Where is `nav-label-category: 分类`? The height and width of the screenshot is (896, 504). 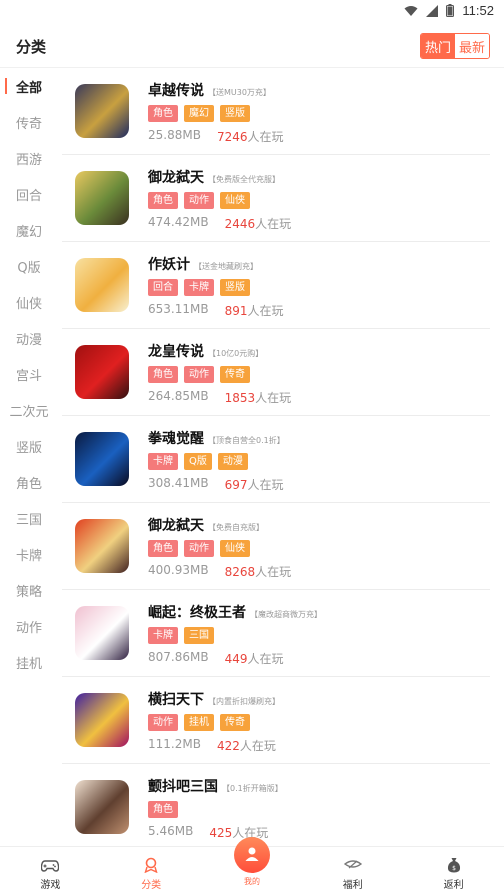
nav-label-category: 分类 is located at coordinates (151, 885).